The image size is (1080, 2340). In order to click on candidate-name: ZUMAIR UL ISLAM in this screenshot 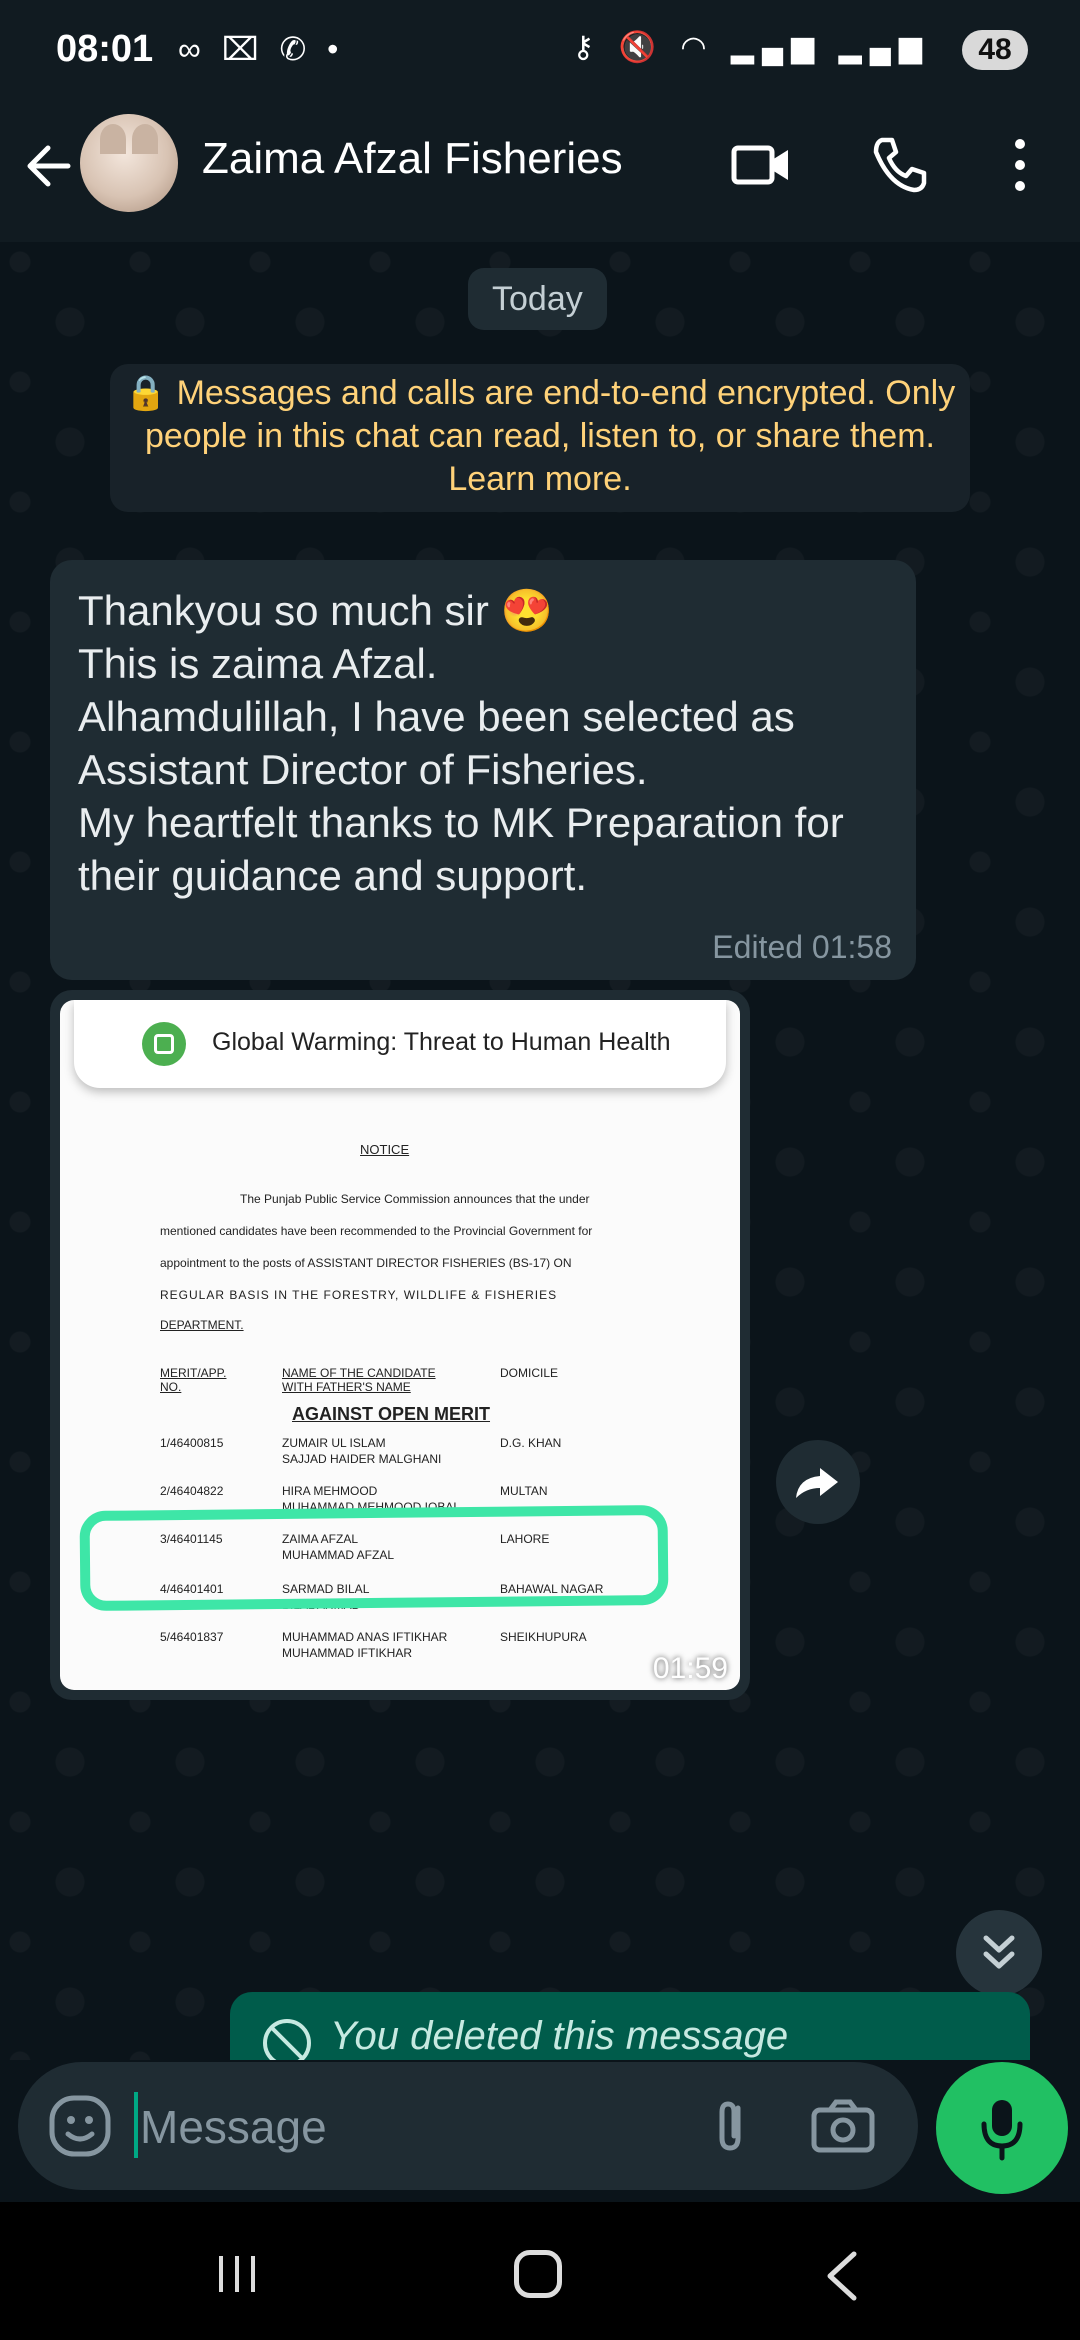, I will do `click(334, 1443)`.